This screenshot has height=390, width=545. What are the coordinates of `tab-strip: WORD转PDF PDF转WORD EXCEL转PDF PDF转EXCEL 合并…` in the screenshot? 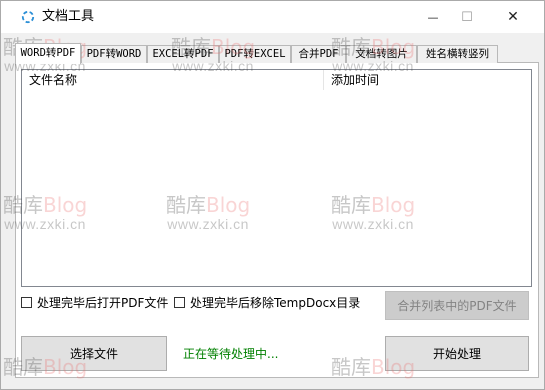 It's located at (275, 53).